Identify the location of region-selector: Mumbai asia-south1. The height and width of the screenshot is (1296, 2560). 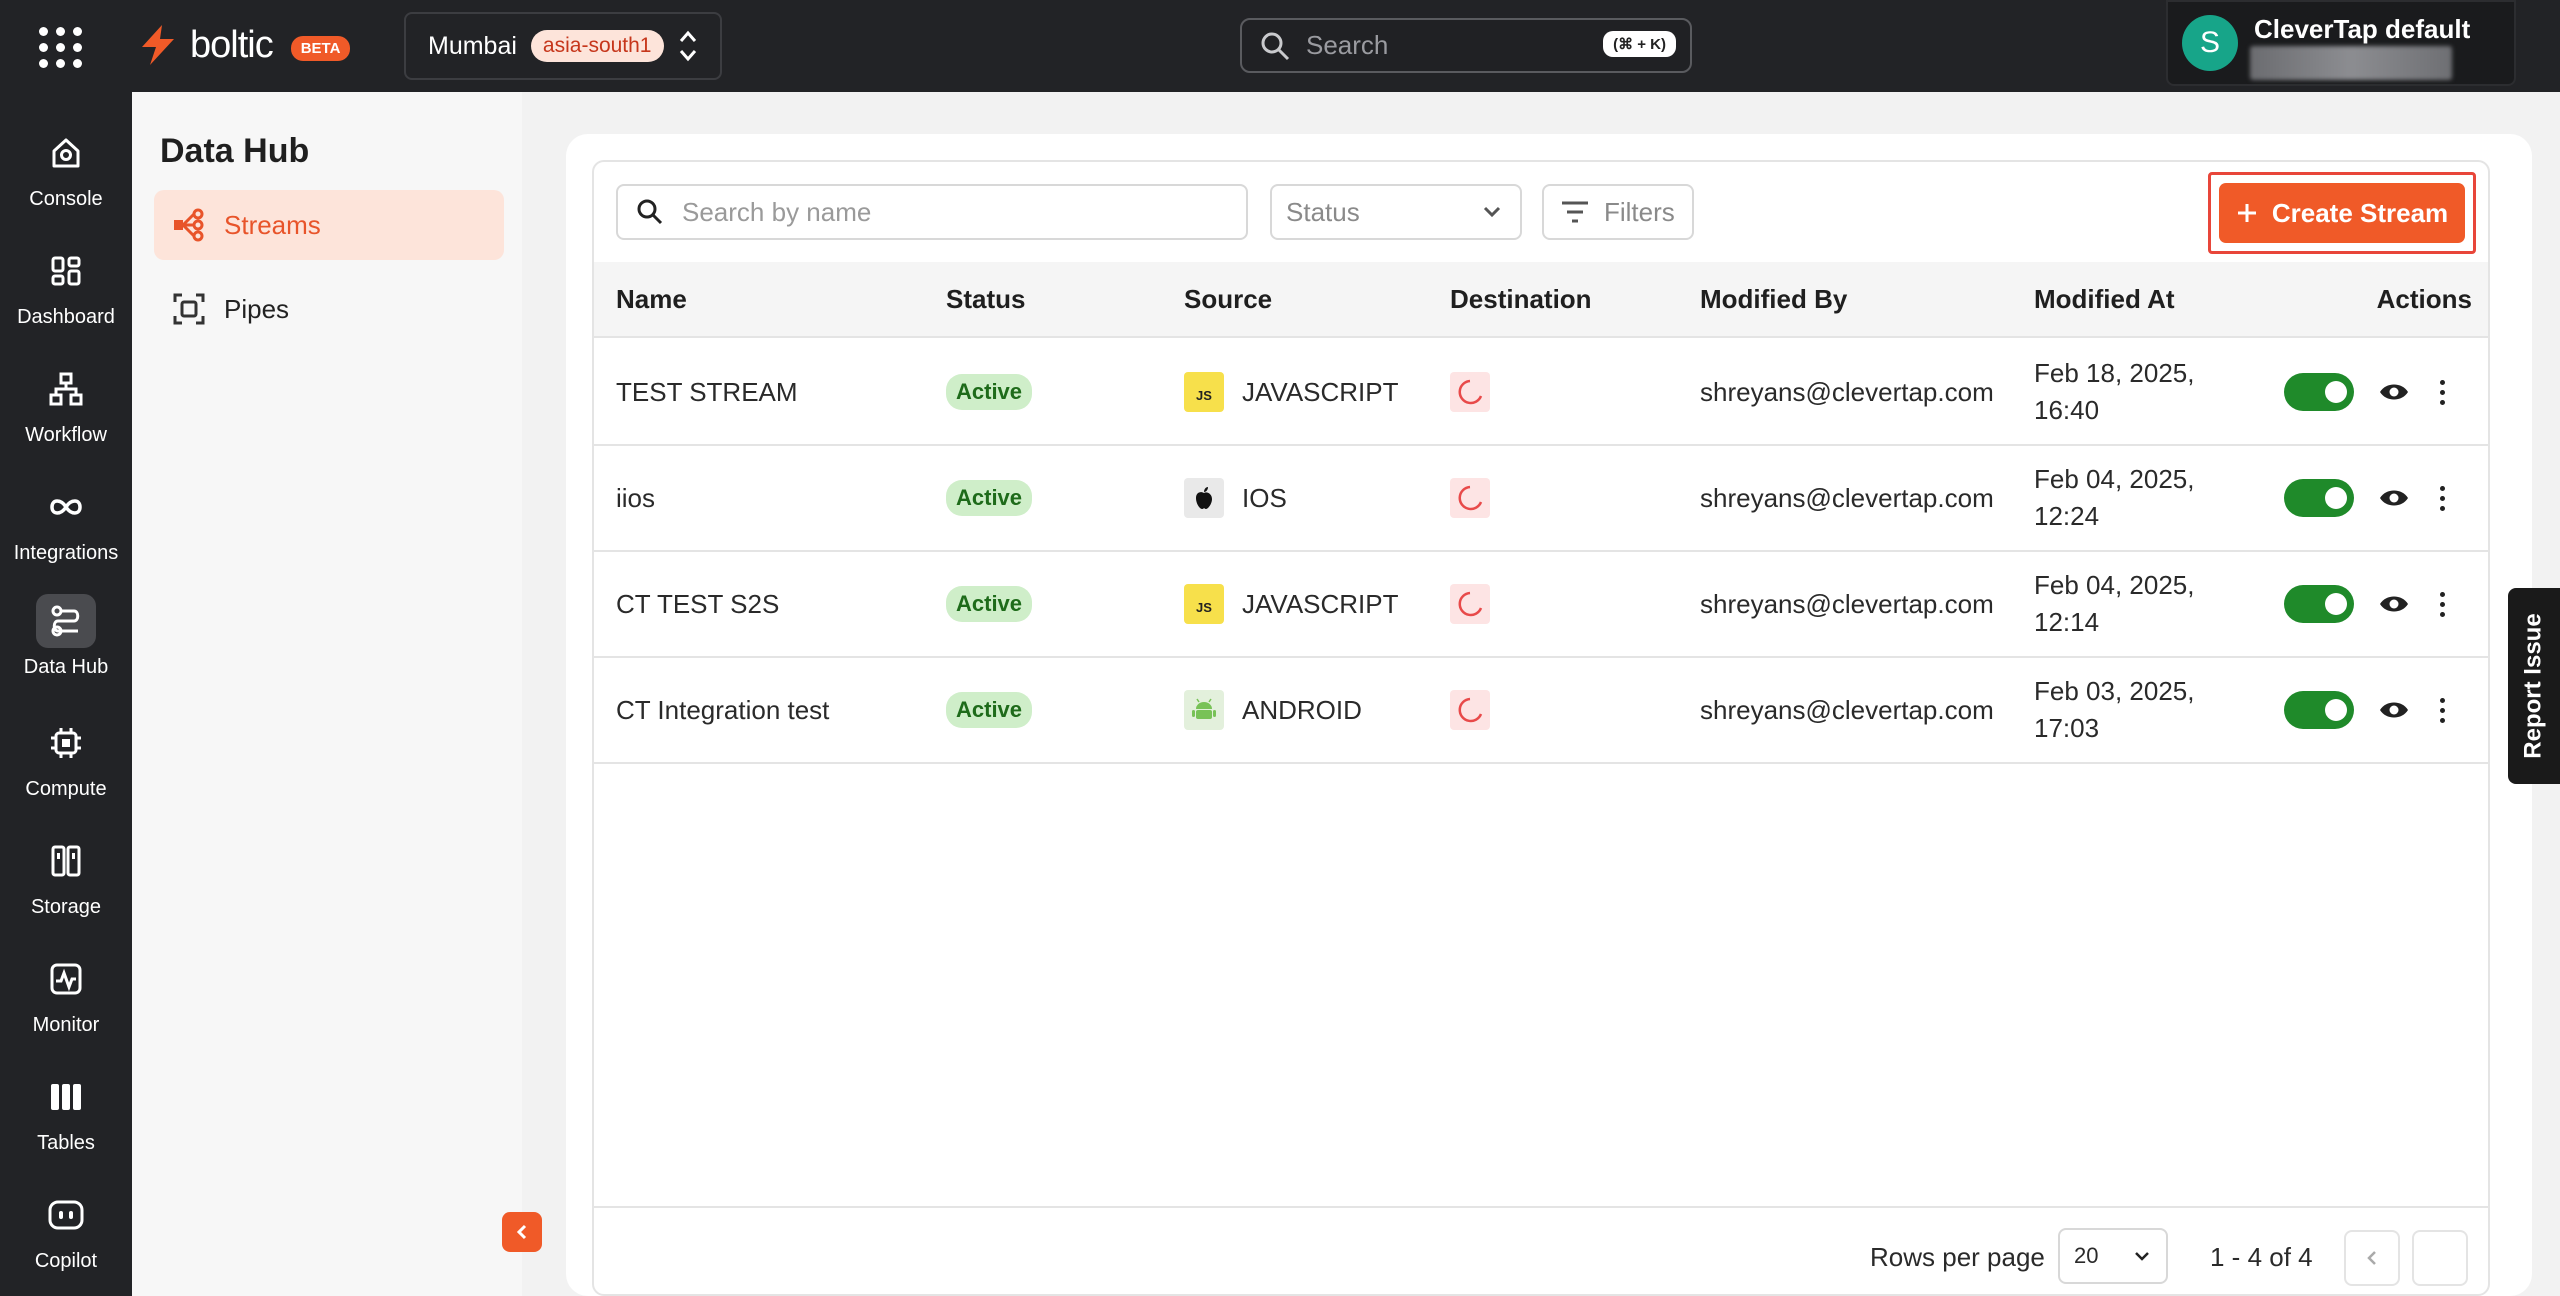
(563, 46).